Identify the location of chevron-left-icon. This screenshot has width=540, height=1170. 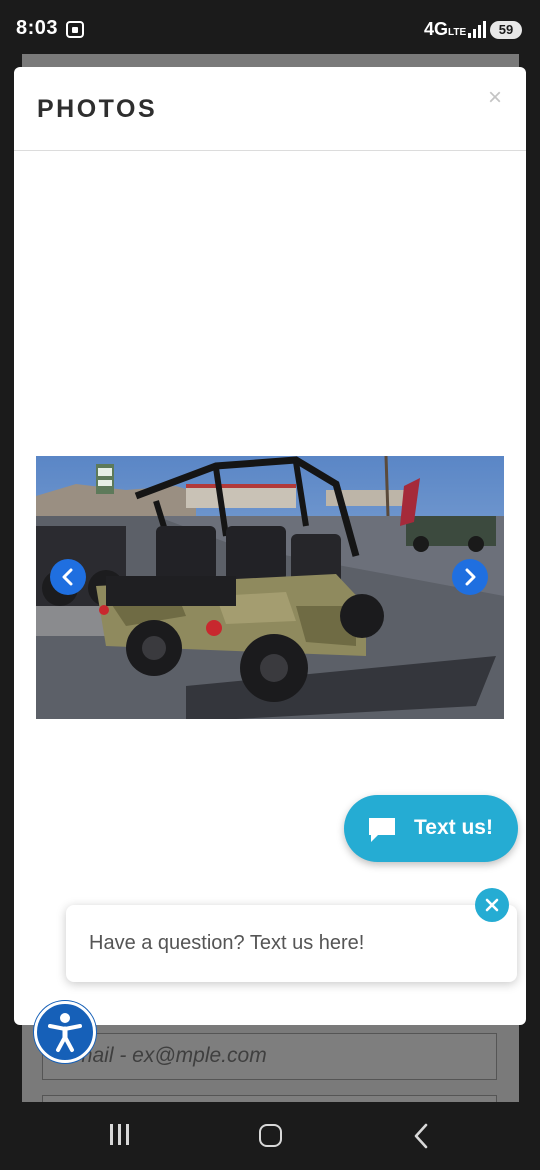
(67, 577).